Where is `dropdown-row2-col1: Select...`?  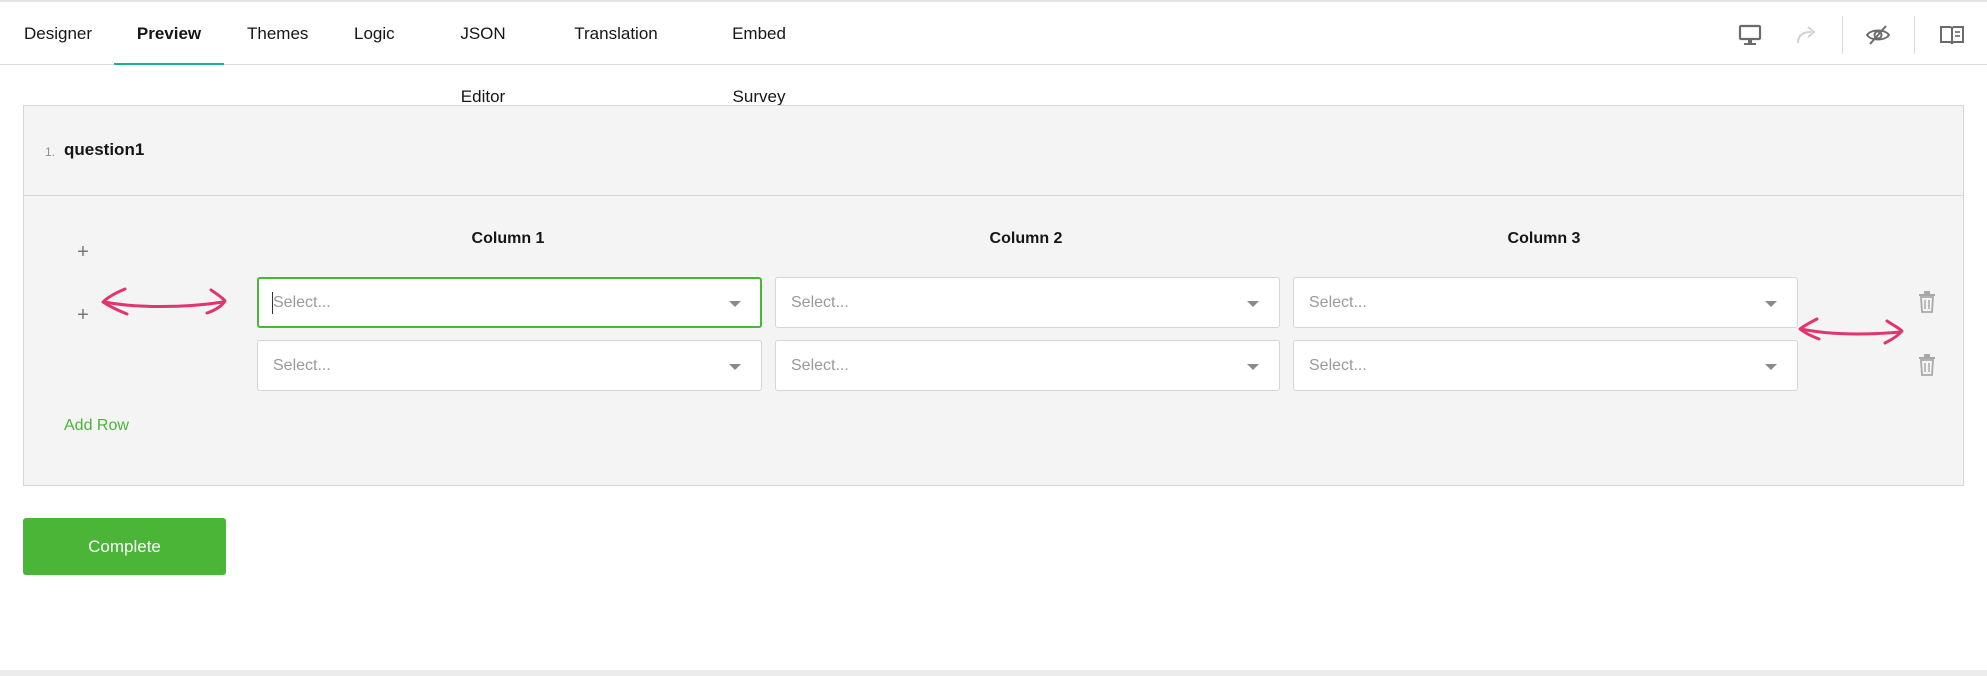
dropdown-row2-col1: Select... is located at coordinates (509, 365).